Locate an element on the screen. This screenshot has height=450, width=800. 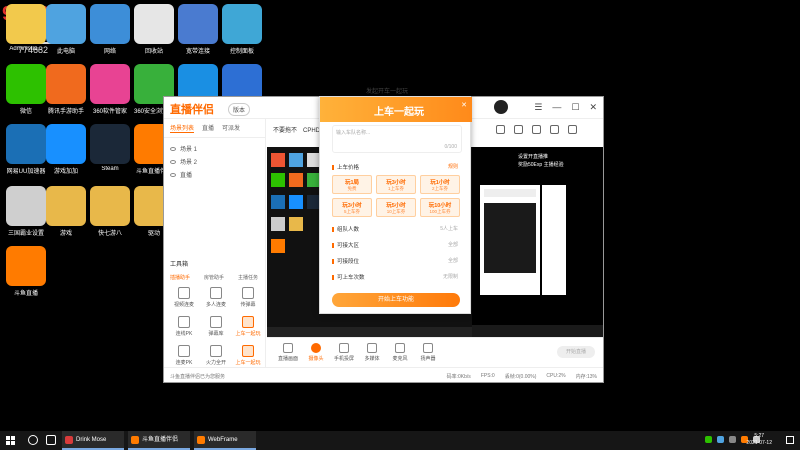
record-icon is located at coordinates (536, 129).